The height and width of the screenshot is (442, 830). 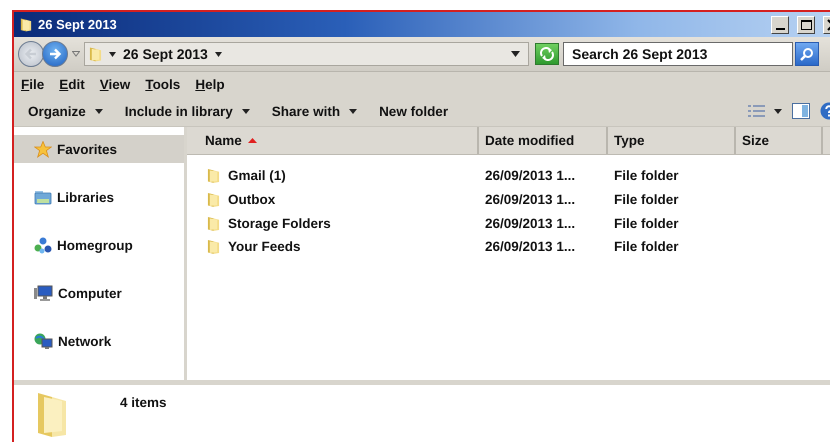 What do you see at coordinates (115, 84) in the screenshot?
I see `menu-item: View` at bounding box center [115, 84].